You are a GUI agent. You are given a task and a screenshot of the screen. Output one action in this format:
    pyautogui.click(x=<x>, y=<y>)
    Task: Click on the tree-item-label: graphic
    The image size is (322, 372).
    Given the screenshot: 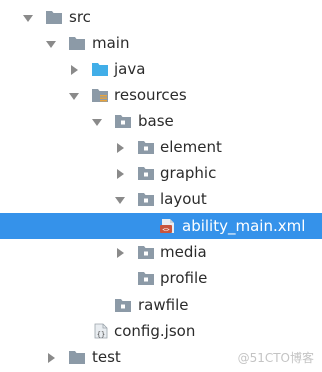 What is the action you would take?
    pyautogui.click(x=188, y=173)
    